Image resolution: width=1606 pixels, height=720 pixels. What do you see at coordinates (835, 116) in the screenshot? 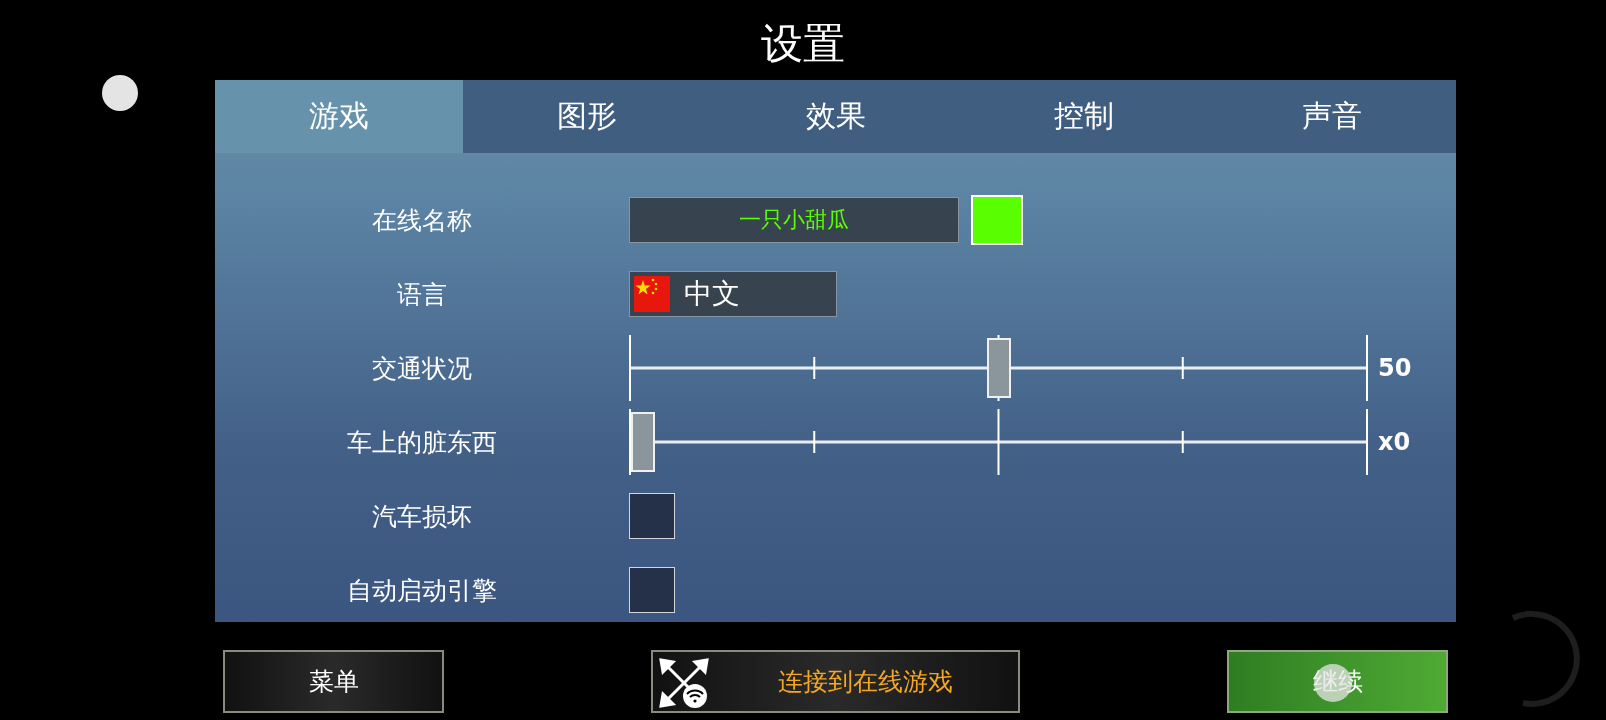
I see `tab: 效果` at bounding box center [835, 116].